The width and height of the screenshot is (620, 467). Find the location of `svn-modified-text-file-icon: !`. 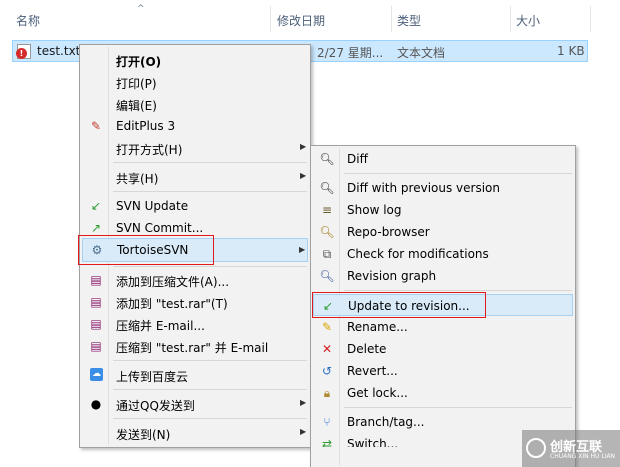

svn-modified-text-file-icon: ! is located at coordinates (23, 51).